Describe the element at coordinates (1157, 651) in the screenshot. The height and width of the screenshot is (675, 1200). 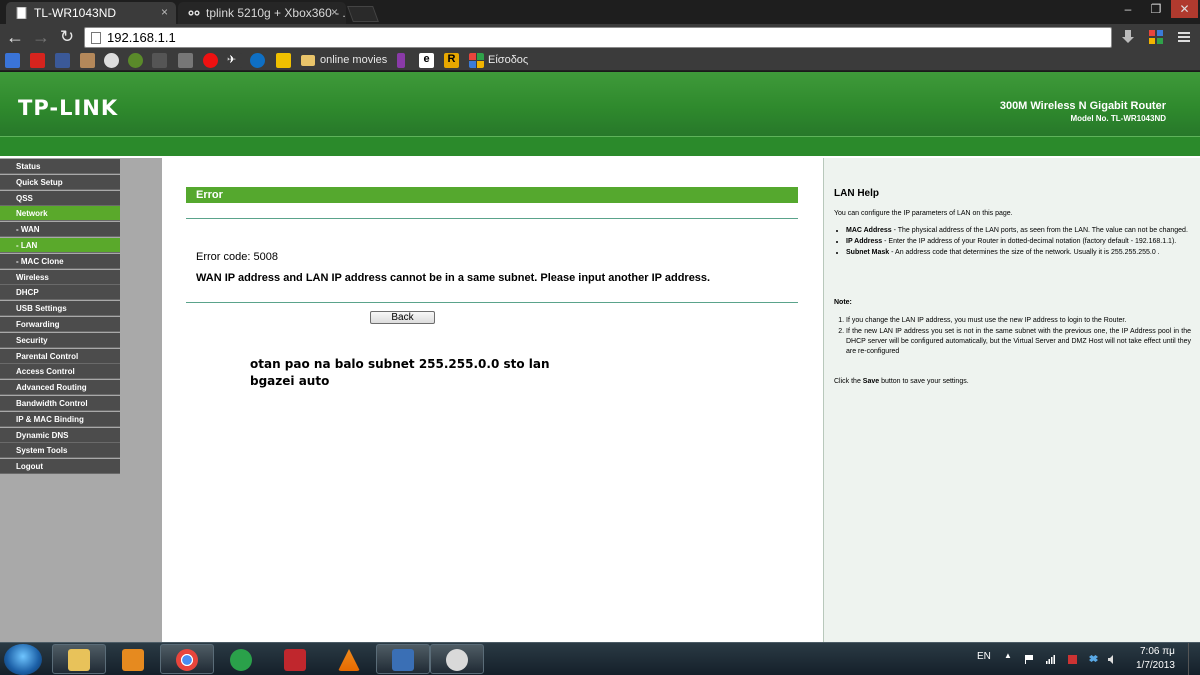
I see `clock-time: 7:06 πμ` at that location.